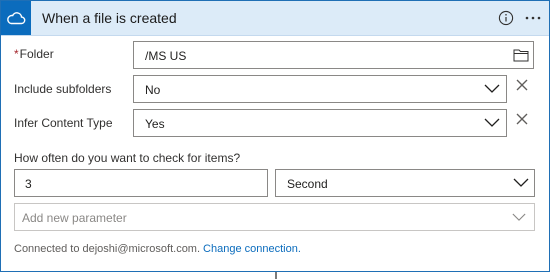 Image resolution: width=552 pixels, height=279 pixels. I want to click on folder-label-text: Folder, so click(36, 54).